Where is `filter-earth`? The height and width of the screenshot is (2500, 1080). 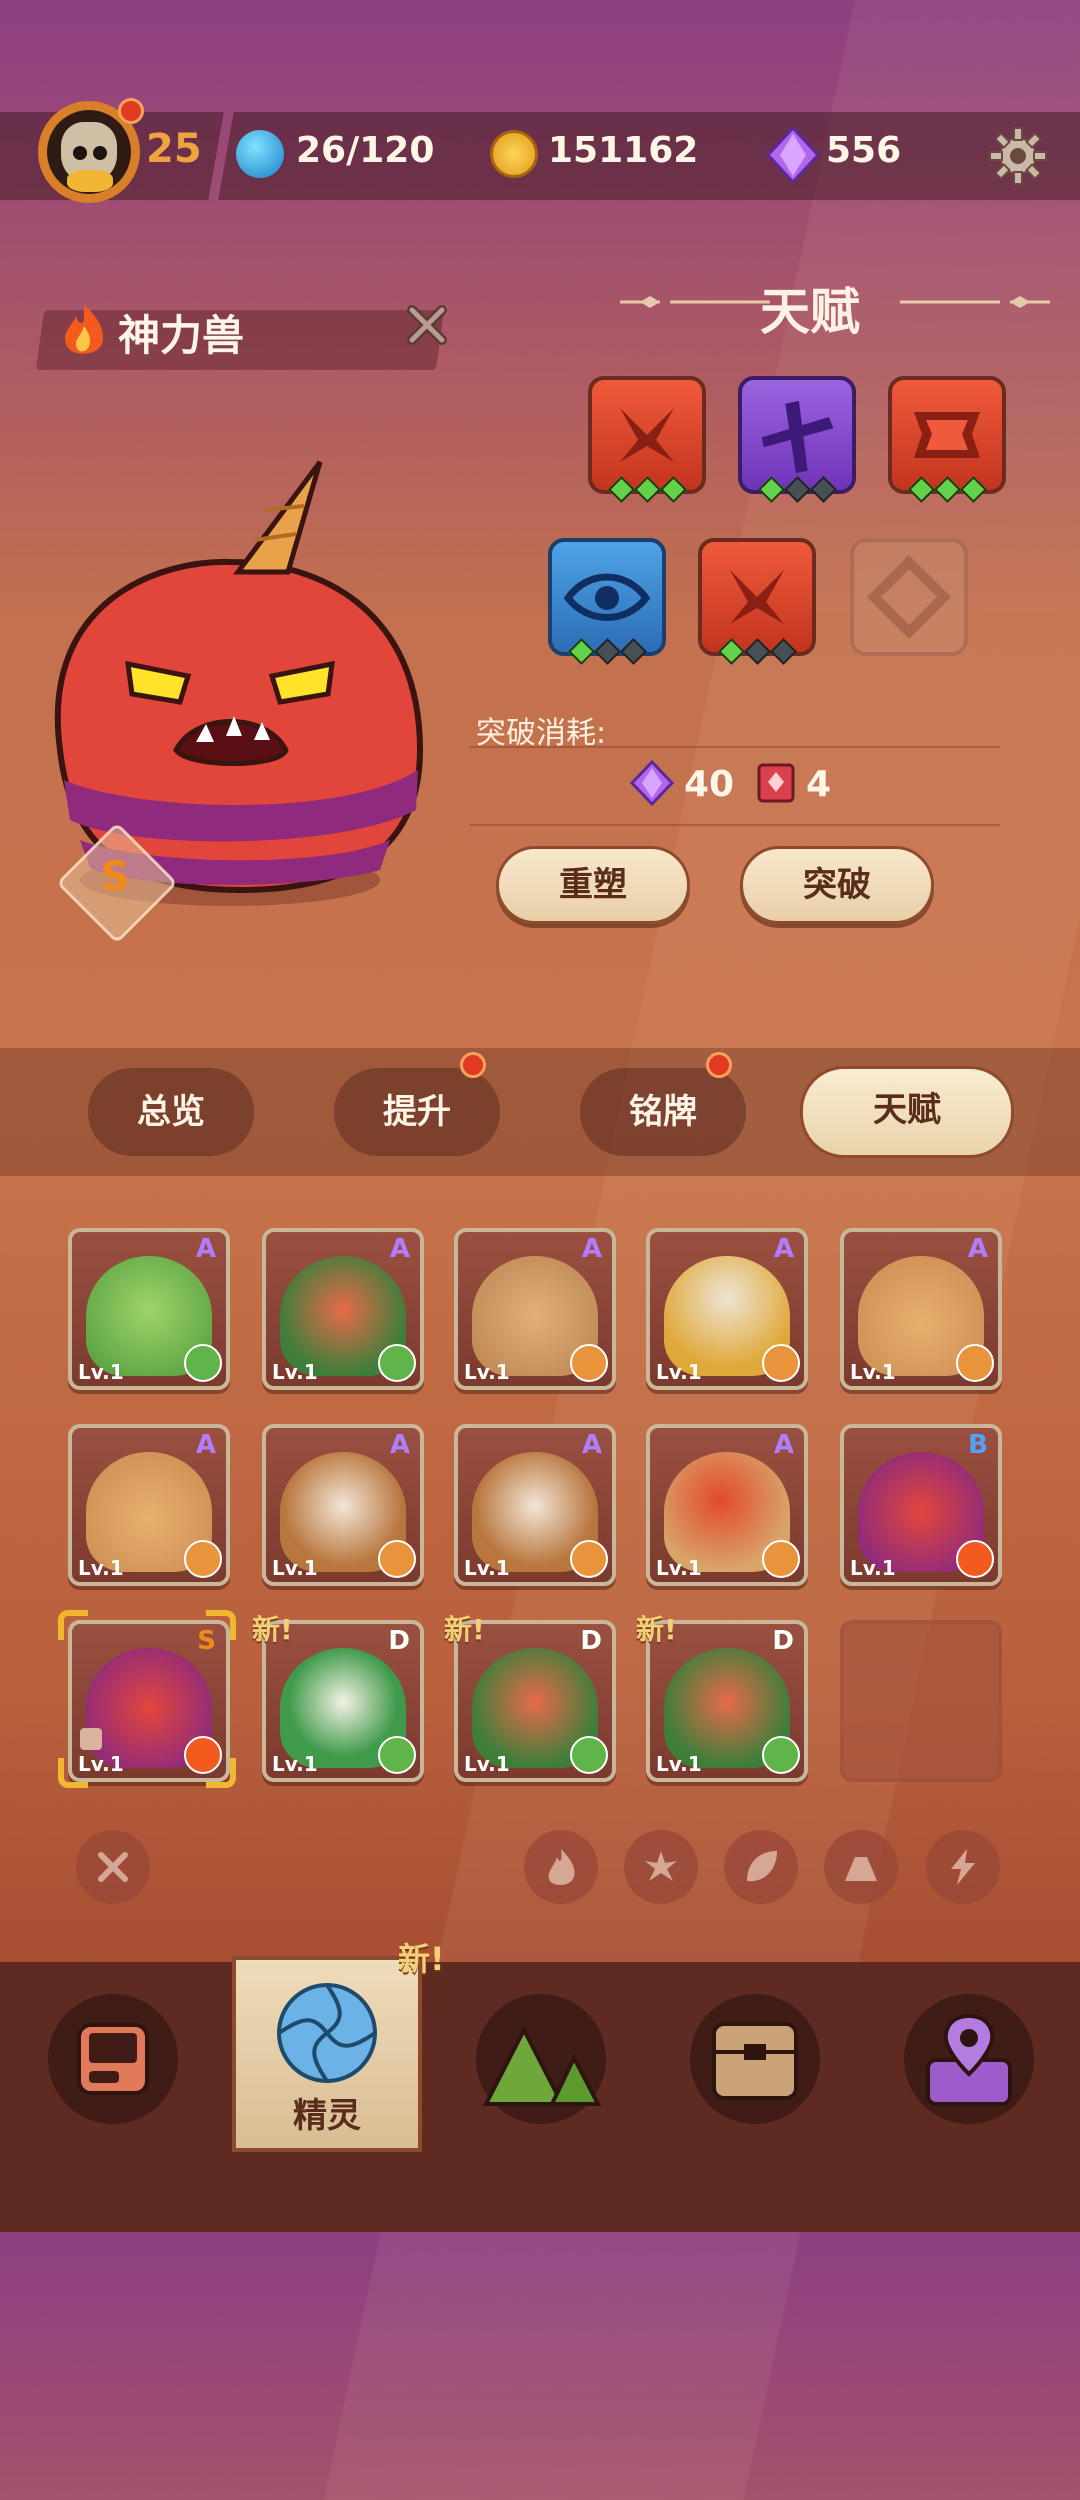 filter-earth is located at coordinates (861, 1867).